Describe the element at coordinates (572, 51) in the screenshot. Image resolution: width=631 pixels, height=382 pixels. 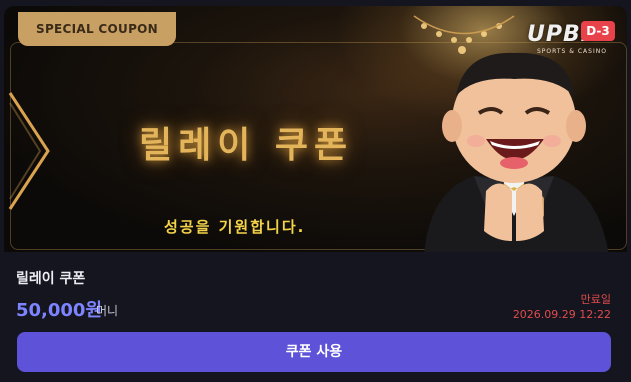
I see `logo-sub-text: SPORTS & CASINO` at that location.